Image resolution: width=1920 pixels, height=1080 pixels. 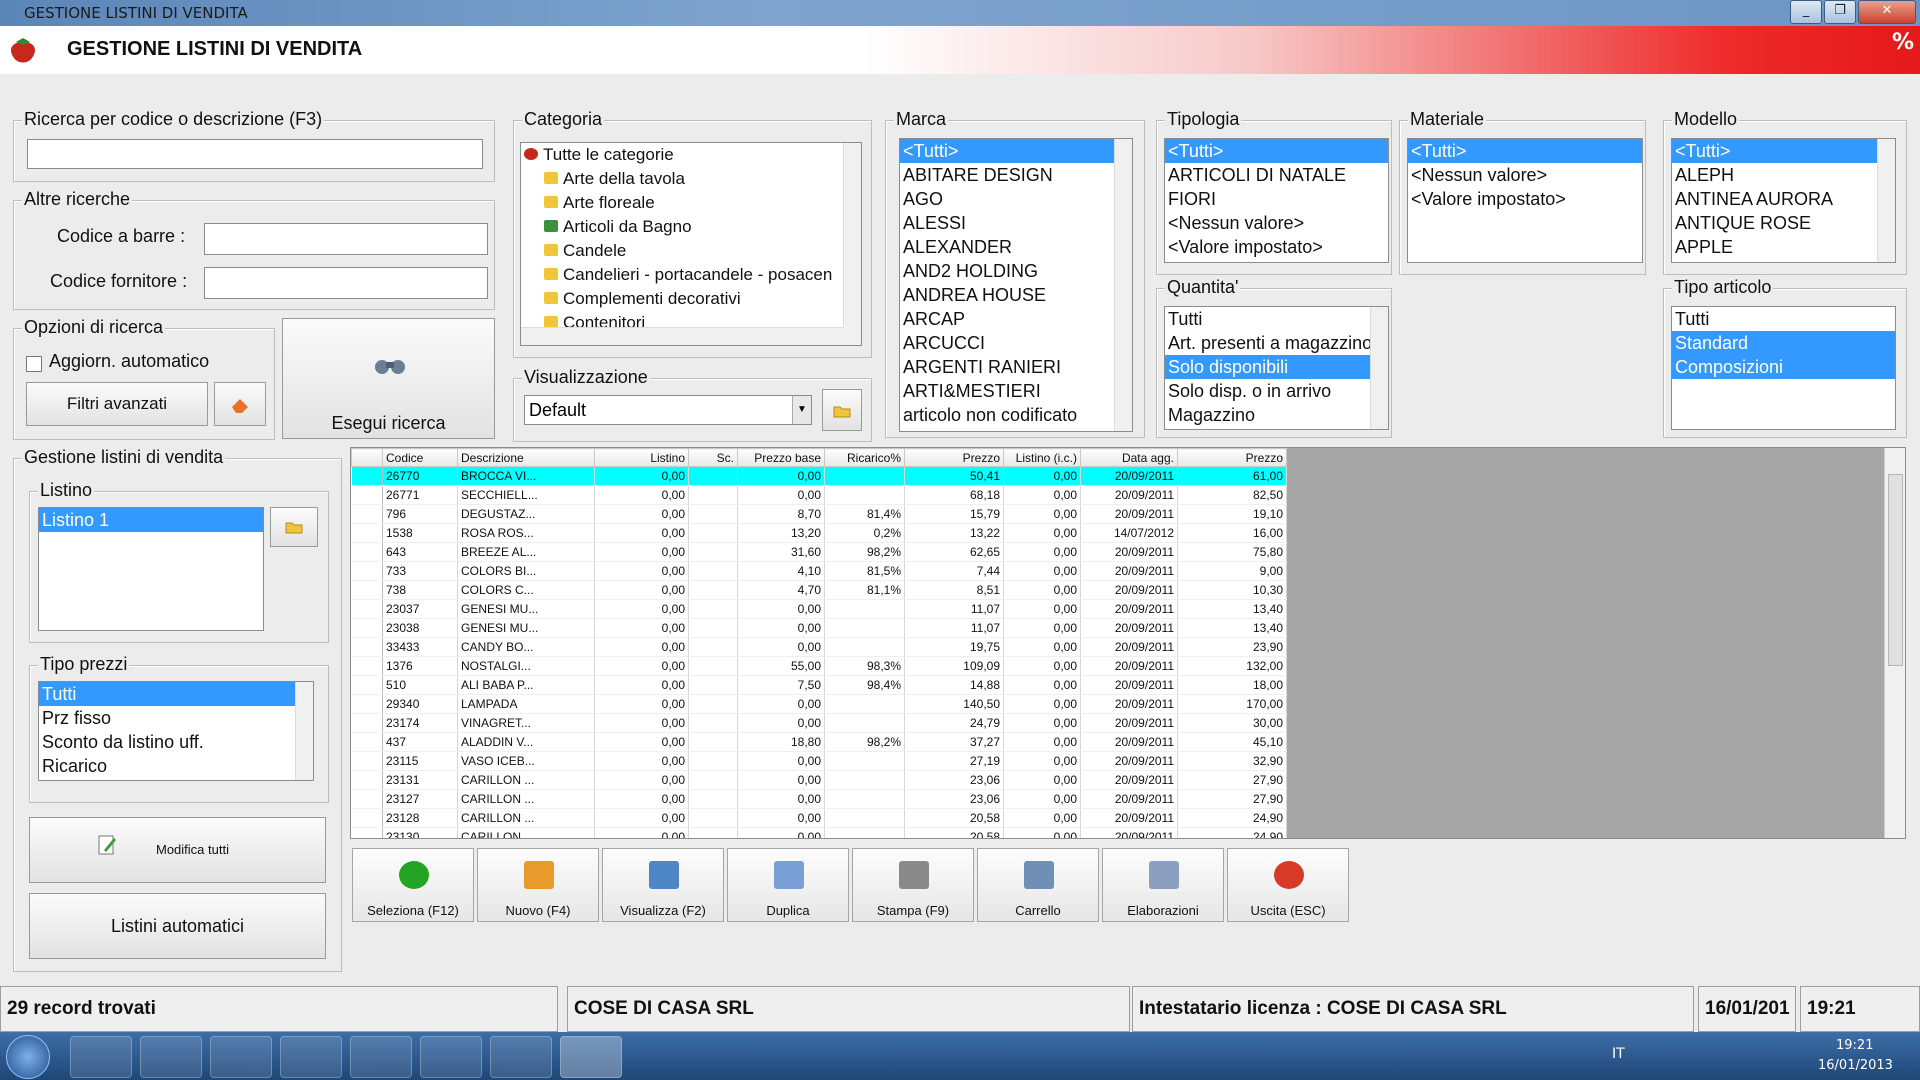 I want to click on supplier-code-input, so click(x=346, y=283).